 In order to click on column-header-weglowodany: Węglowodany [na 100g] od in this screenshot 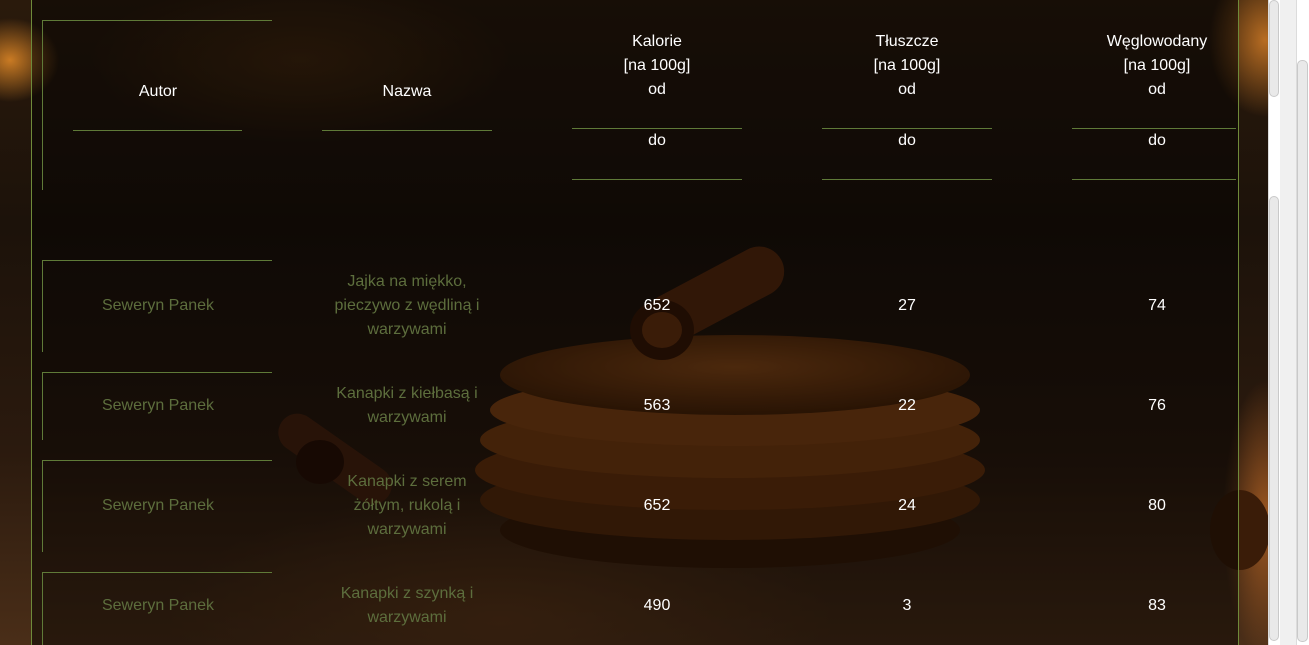, I will do `click(1157, 66)`.